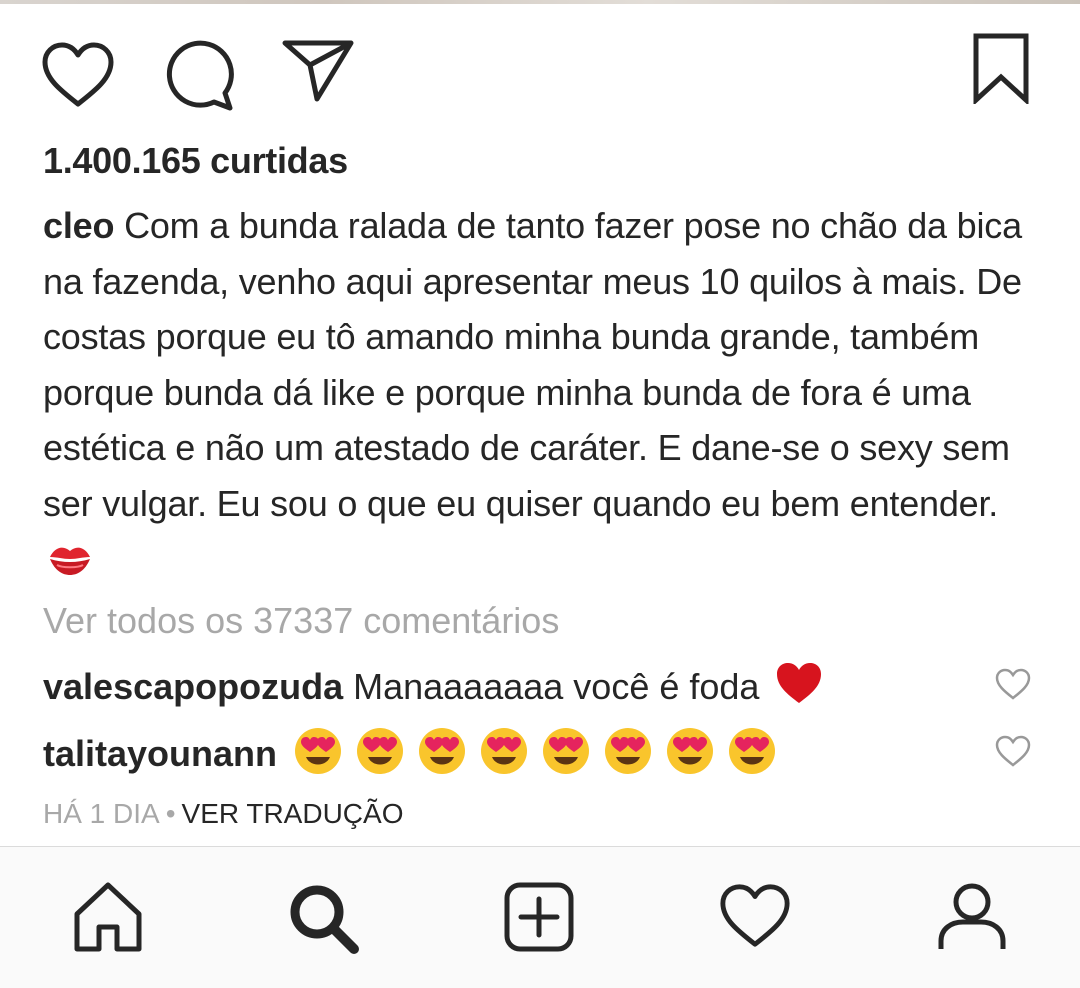 This screenshot has width=1080, height=988. I want to click on bottom-navigation-bar, so click(540, 917).